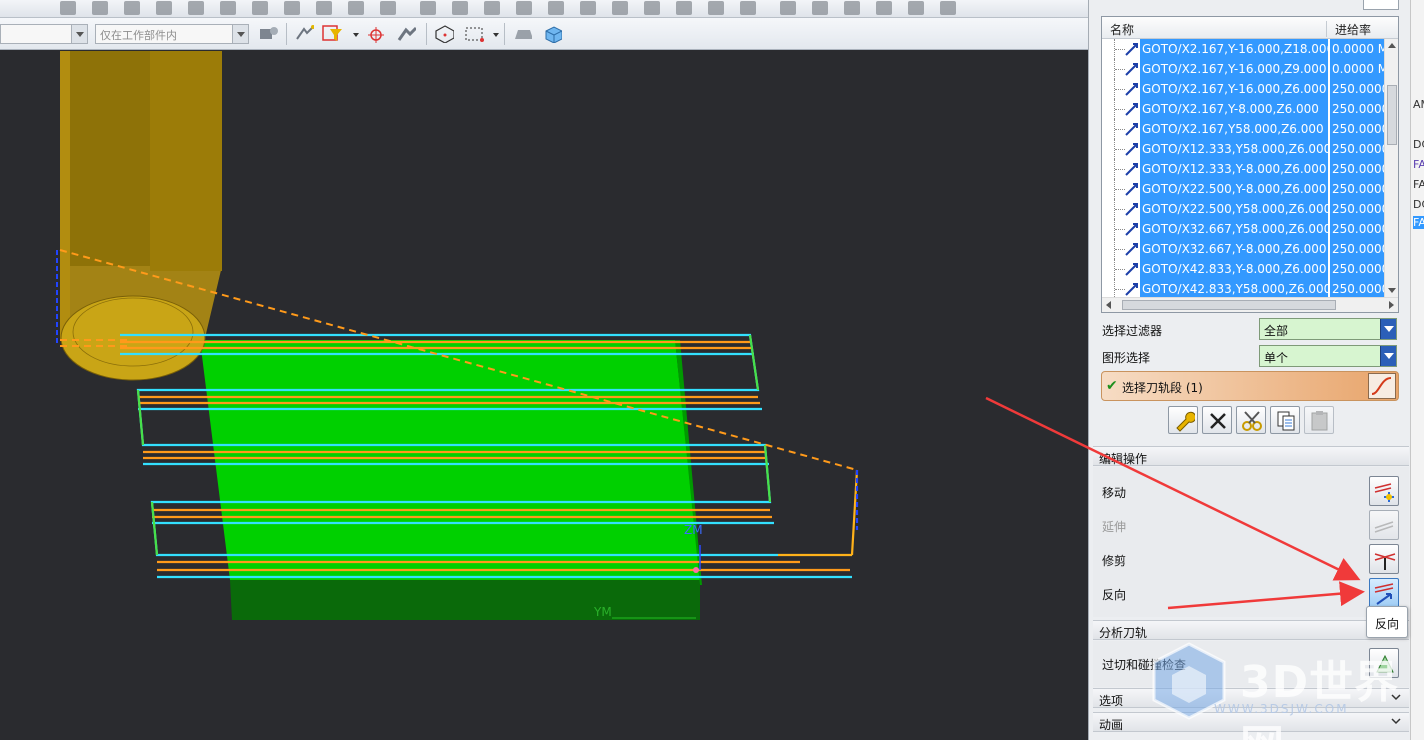 The image size is (1424, 740). Describe the element at coordinates (1418, 144) in the screenshot. I see `edge-text: DC` at that location.